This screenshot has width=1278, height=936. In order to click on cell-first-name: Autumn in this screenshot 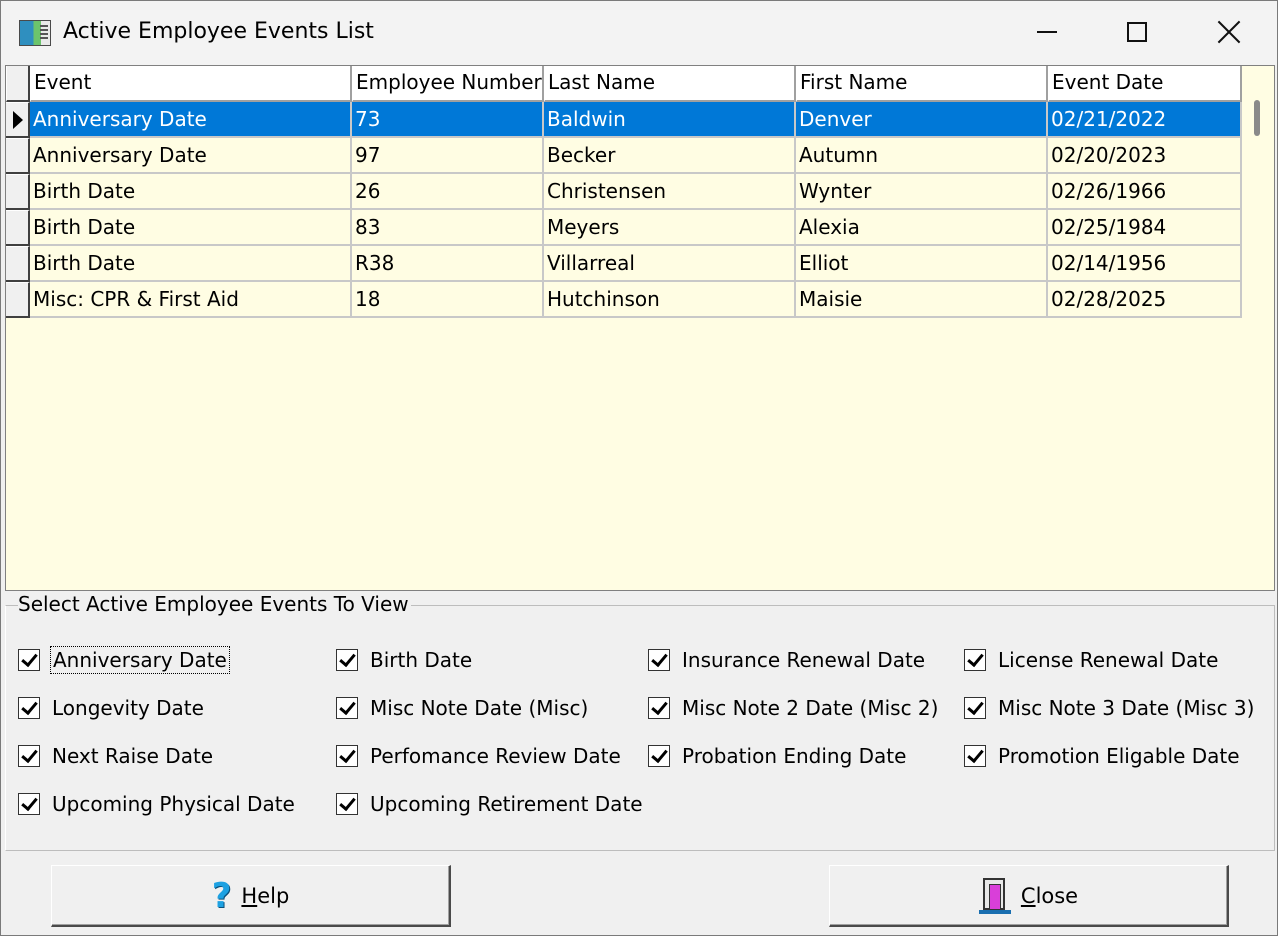, I will do `click(922, 156)`.